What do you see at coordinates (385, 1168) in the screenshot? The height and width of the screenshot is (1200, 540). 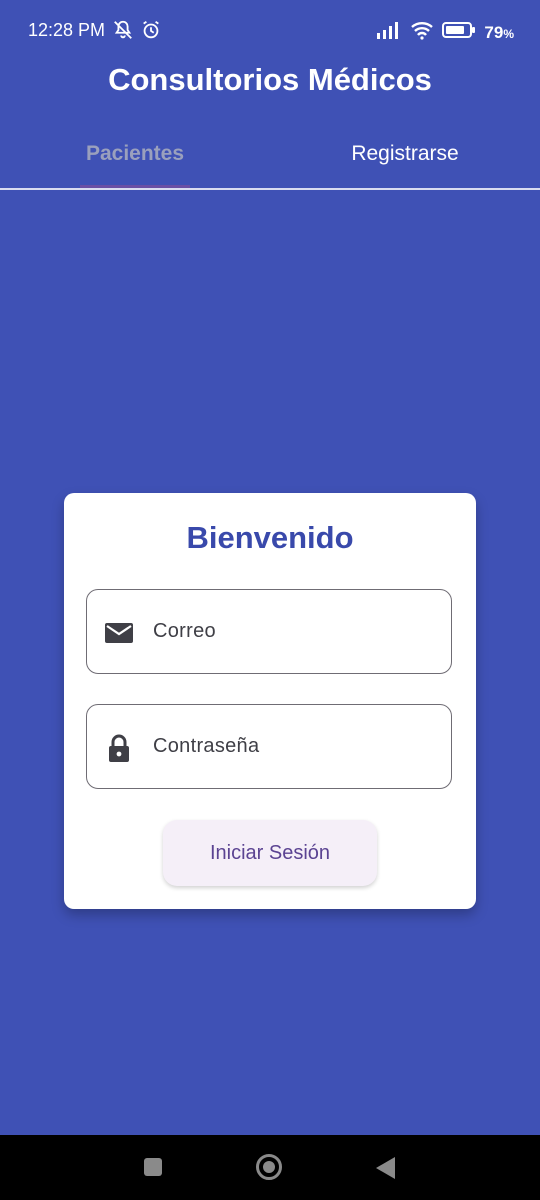 I see `back-icon` at bounding box center [385, 1168].